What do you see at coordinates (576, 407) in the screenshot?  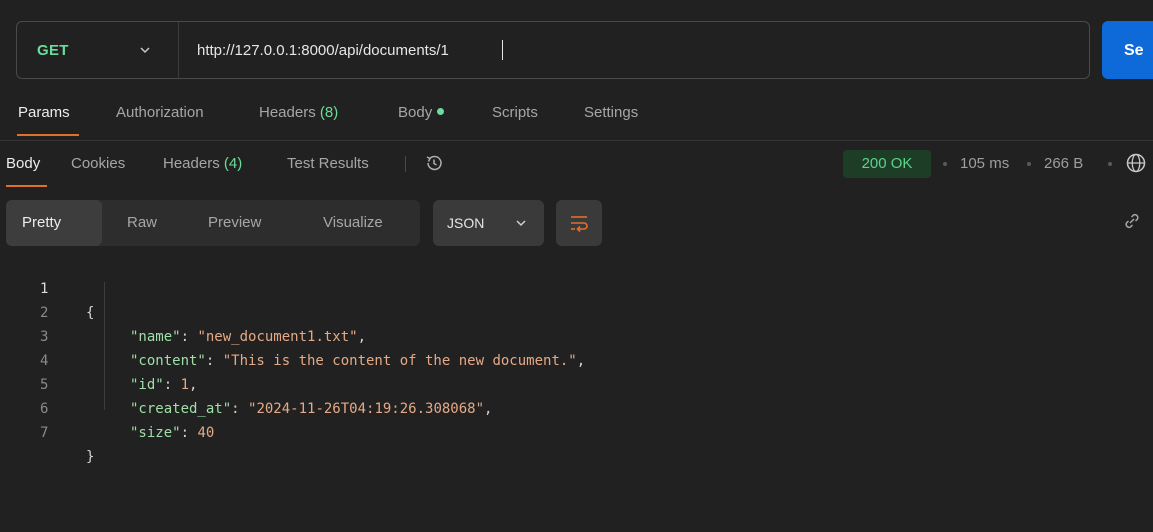 I see `code-line: 6 "size": 40` at bounding box center [576, 407].